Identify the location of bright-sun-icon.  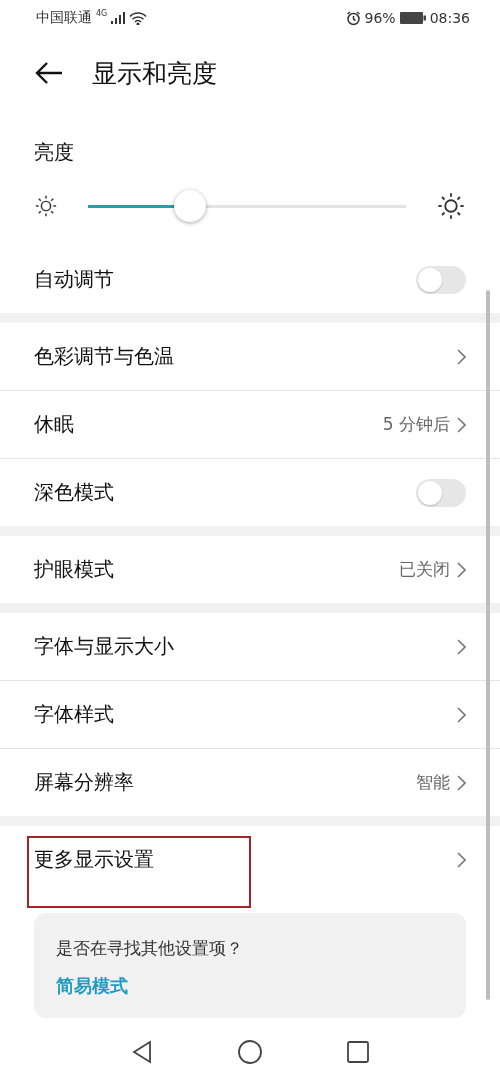
(451, 206).